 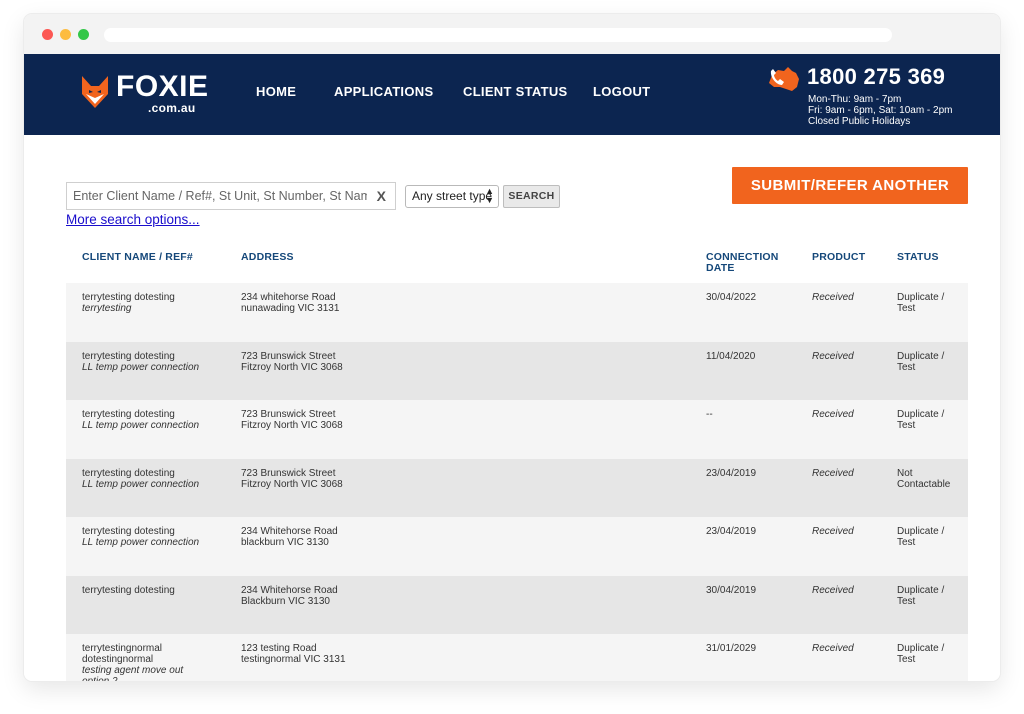 What do you see at coordinates (531, 196) in the screenshot?
I see `search-button: SEARCH` at bounding box center [531, 196].